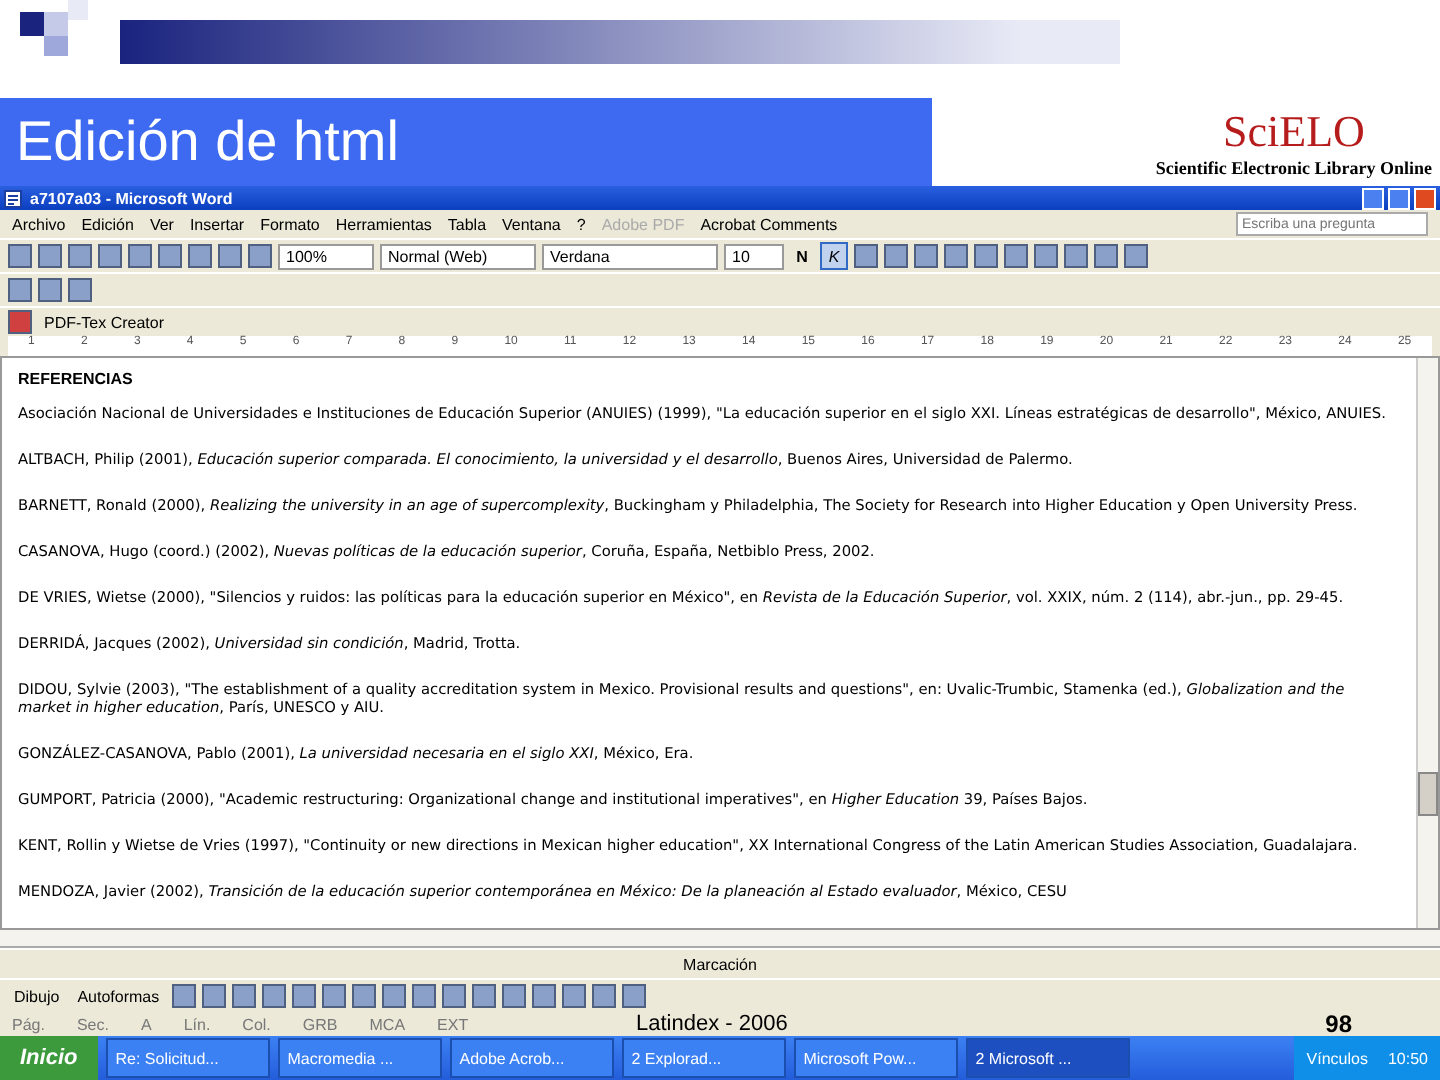 This screenshot has width=1440, height=1080. I want to click on draw-menu: Dibujo, so click(37, 996).